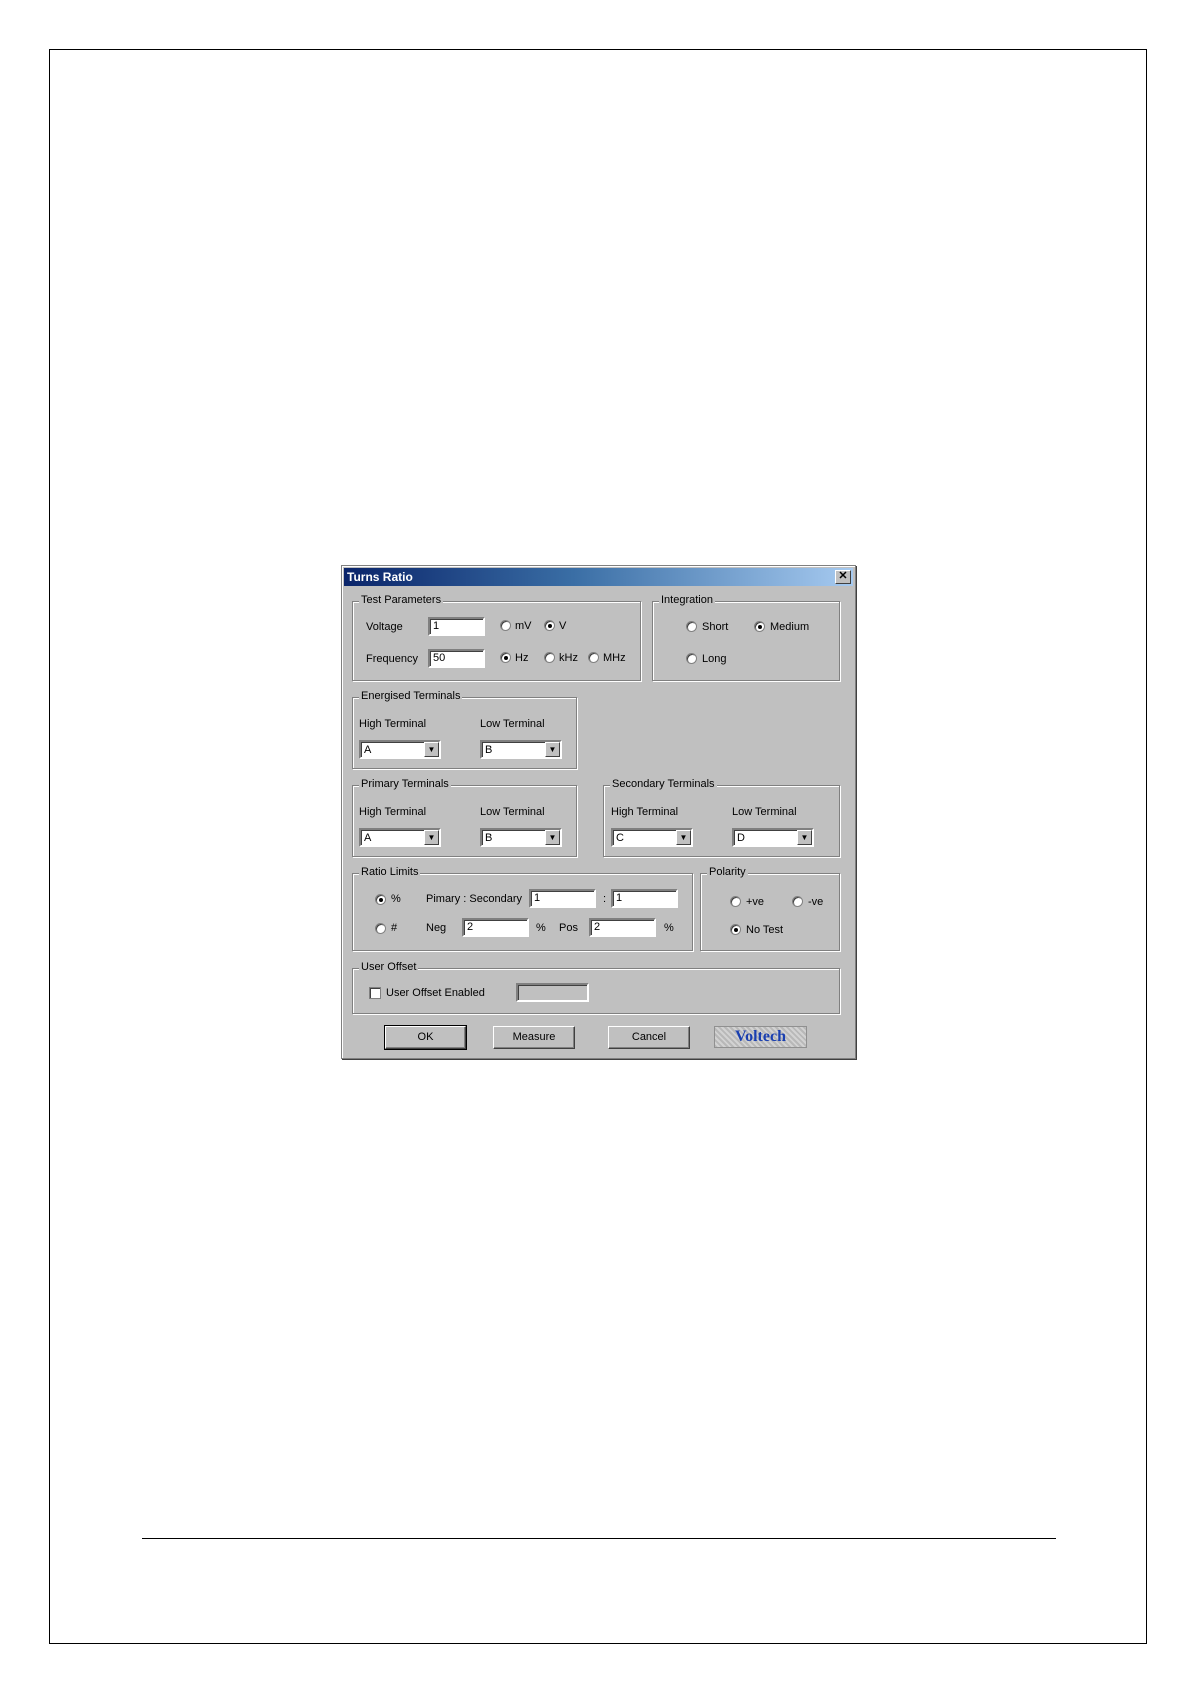 This screenshot has width=1191, height=1684. I want to click on measure-button: Measure, so click(534, 1037).